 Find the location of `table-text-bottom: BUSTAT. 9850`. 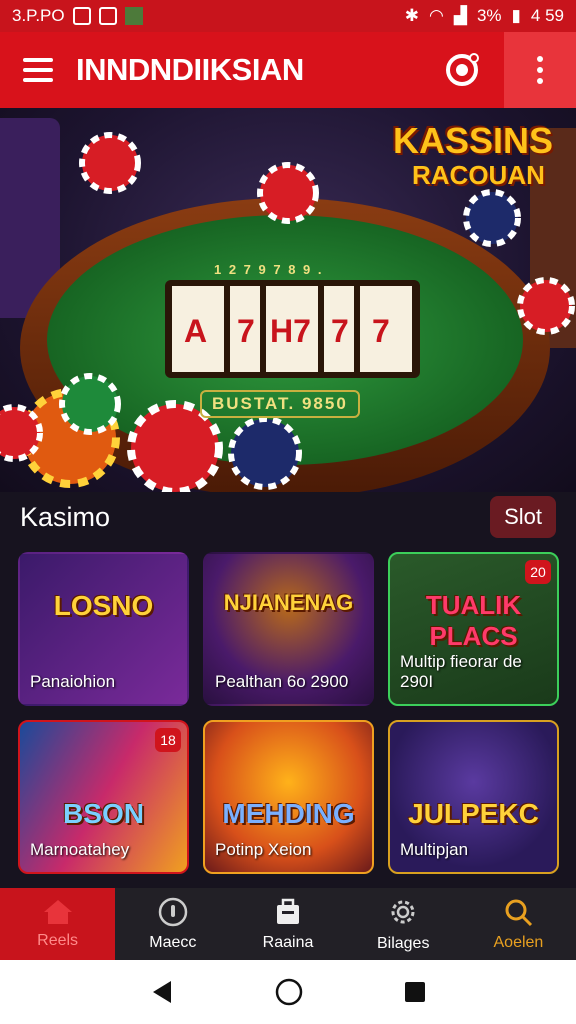

table-text-bottom: BUSTAT. 9850 is located at coordinates (280, 404).